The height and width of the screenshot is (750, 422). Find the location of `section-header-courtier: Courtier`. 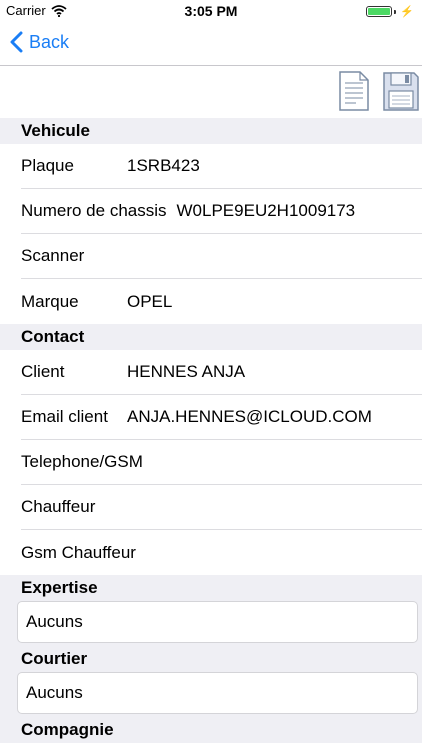

section-header-courtier: Courtier is located at coordinates (211, 659).